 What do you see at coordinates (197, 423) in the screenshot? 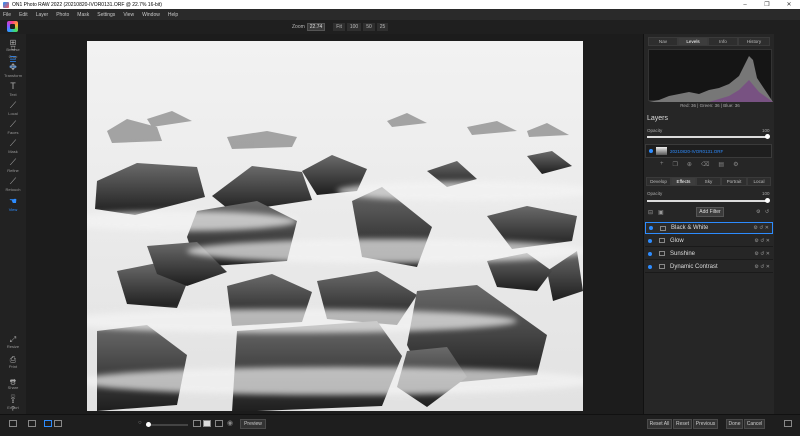
I see `mask-view-icon` at bounding box center [197, 423].